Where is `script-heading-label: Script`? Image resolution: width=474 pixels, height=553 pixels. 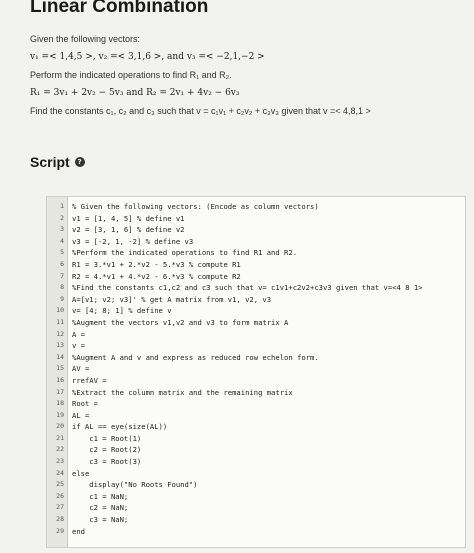
script-heading-label: Script is located at coordinates (50, 162).